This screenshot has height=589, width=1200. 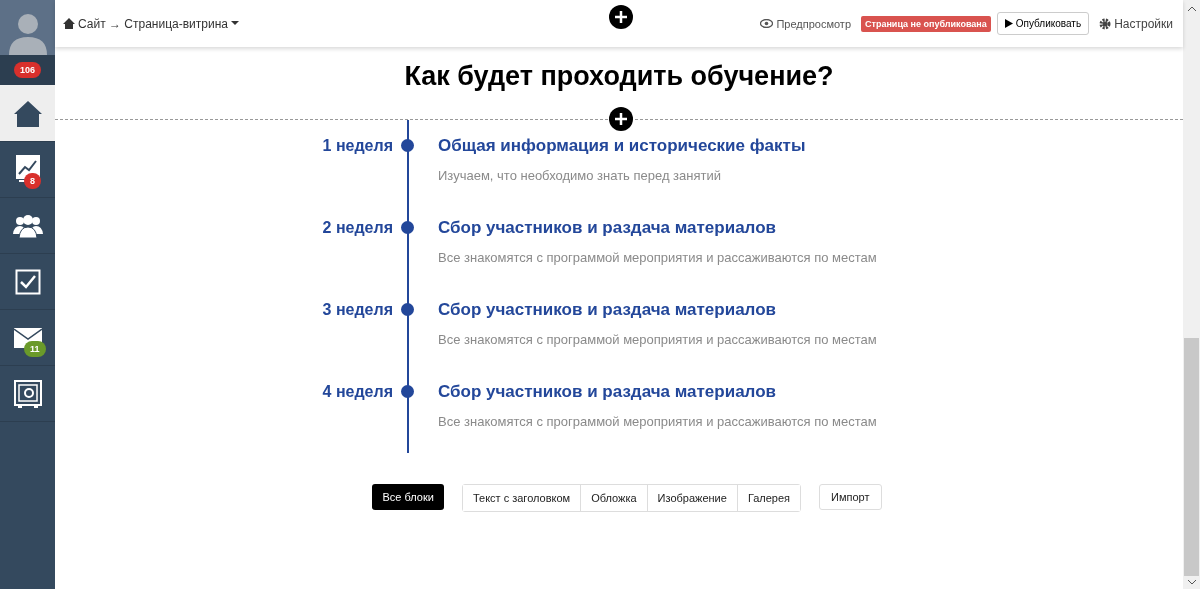 What do you see at coordinates (1136, 23) in the screenshot?
I see `settings-link: Настройки` at bounding box center [1136, 23].